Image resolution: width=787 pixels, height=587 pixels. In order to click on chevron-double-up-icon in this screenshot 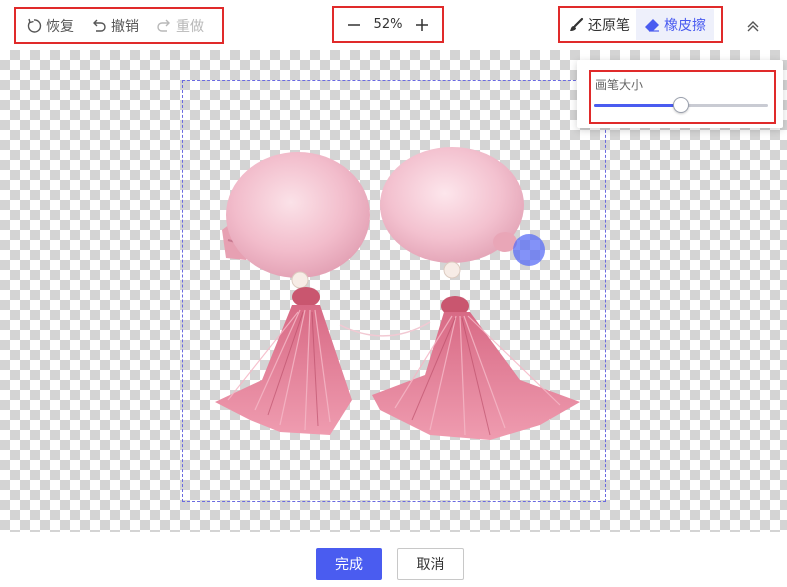, I will do `click(753, 26)`.